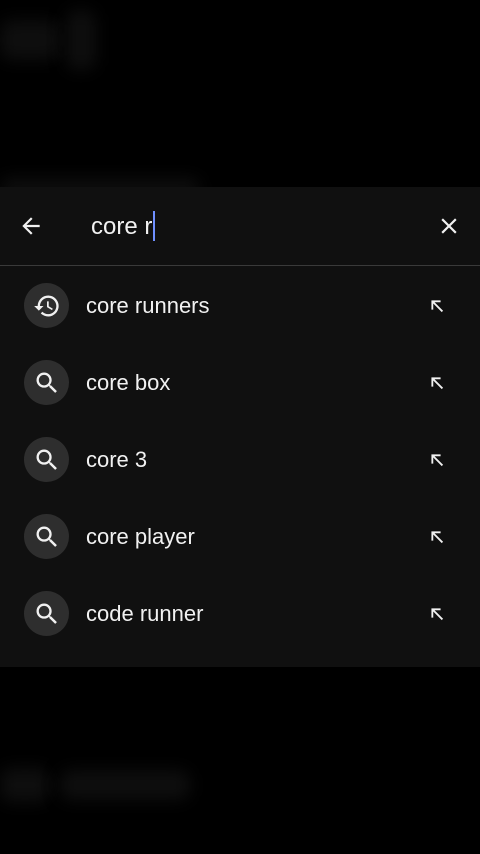 This screenshot has height=854, width=480. I want to click on suggestion-item: core 3, so click(240, 458).